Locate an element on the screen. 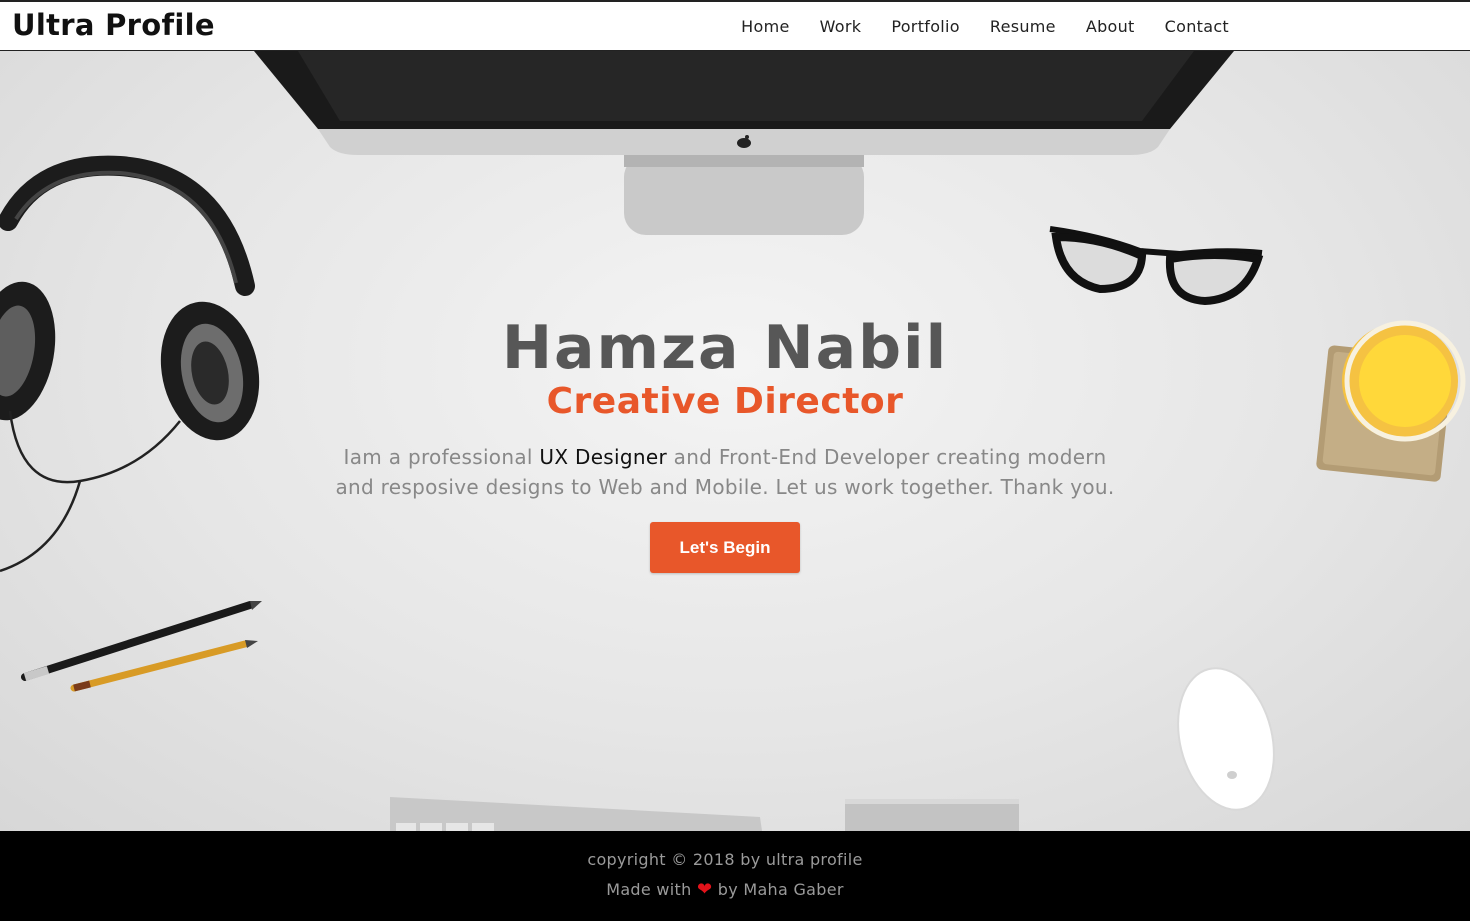  profile-role: Creative Director is located at coordinates (725, 401).